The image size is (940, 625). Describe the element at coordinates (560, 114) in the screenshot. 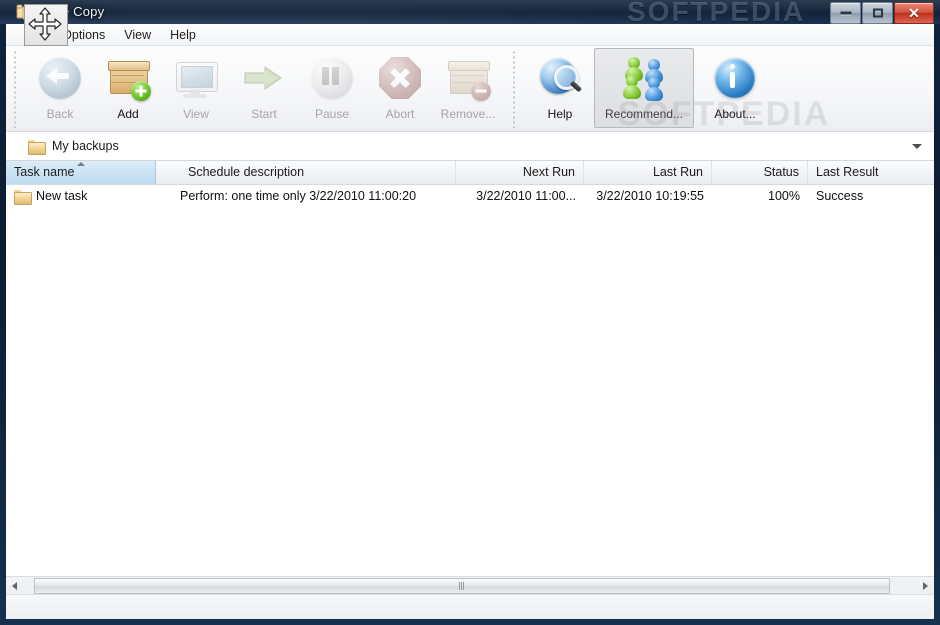

I see `toolbar-label-help: Help` at that location.